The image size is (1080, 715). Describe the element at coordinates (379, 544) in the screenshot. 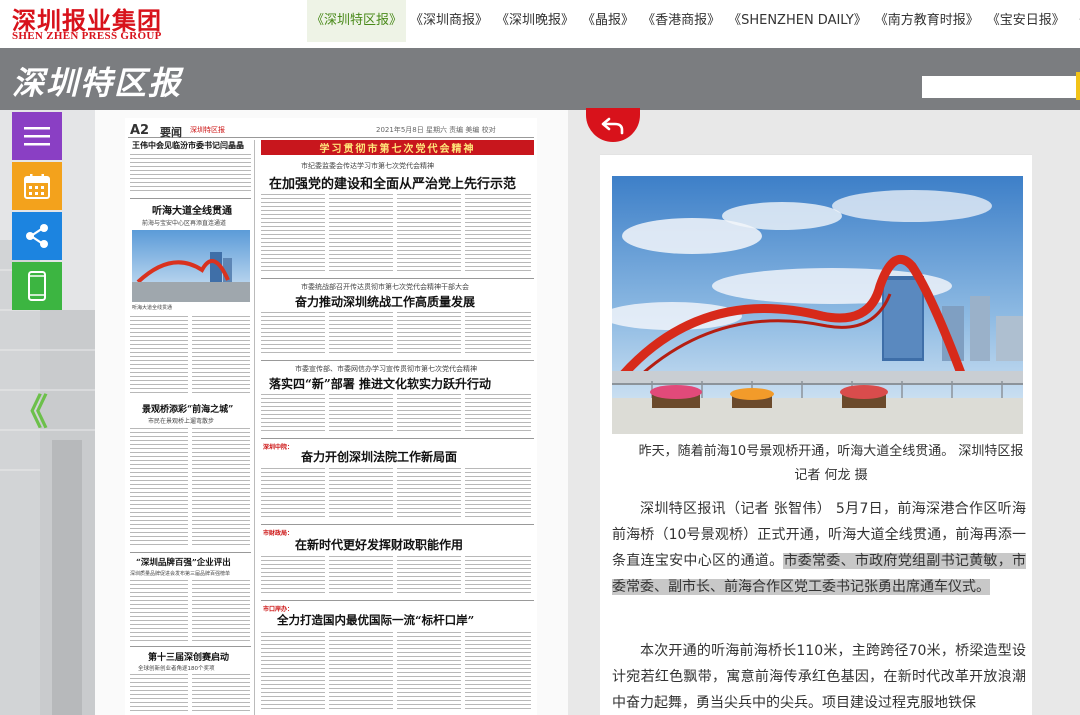

I see `article-headline: 在新时代更好发挥财政职能作用` at that location.